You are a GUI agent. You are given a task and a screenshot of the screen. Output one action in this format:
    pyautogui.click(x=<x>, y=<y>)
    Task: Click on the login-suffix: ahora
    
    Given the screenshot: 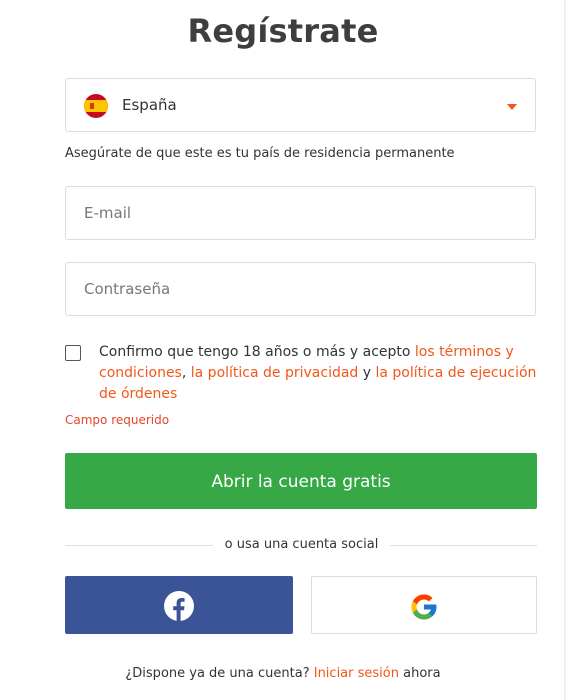 What is the action you would take?
    pyautogui.click(x=419, y=673)
    